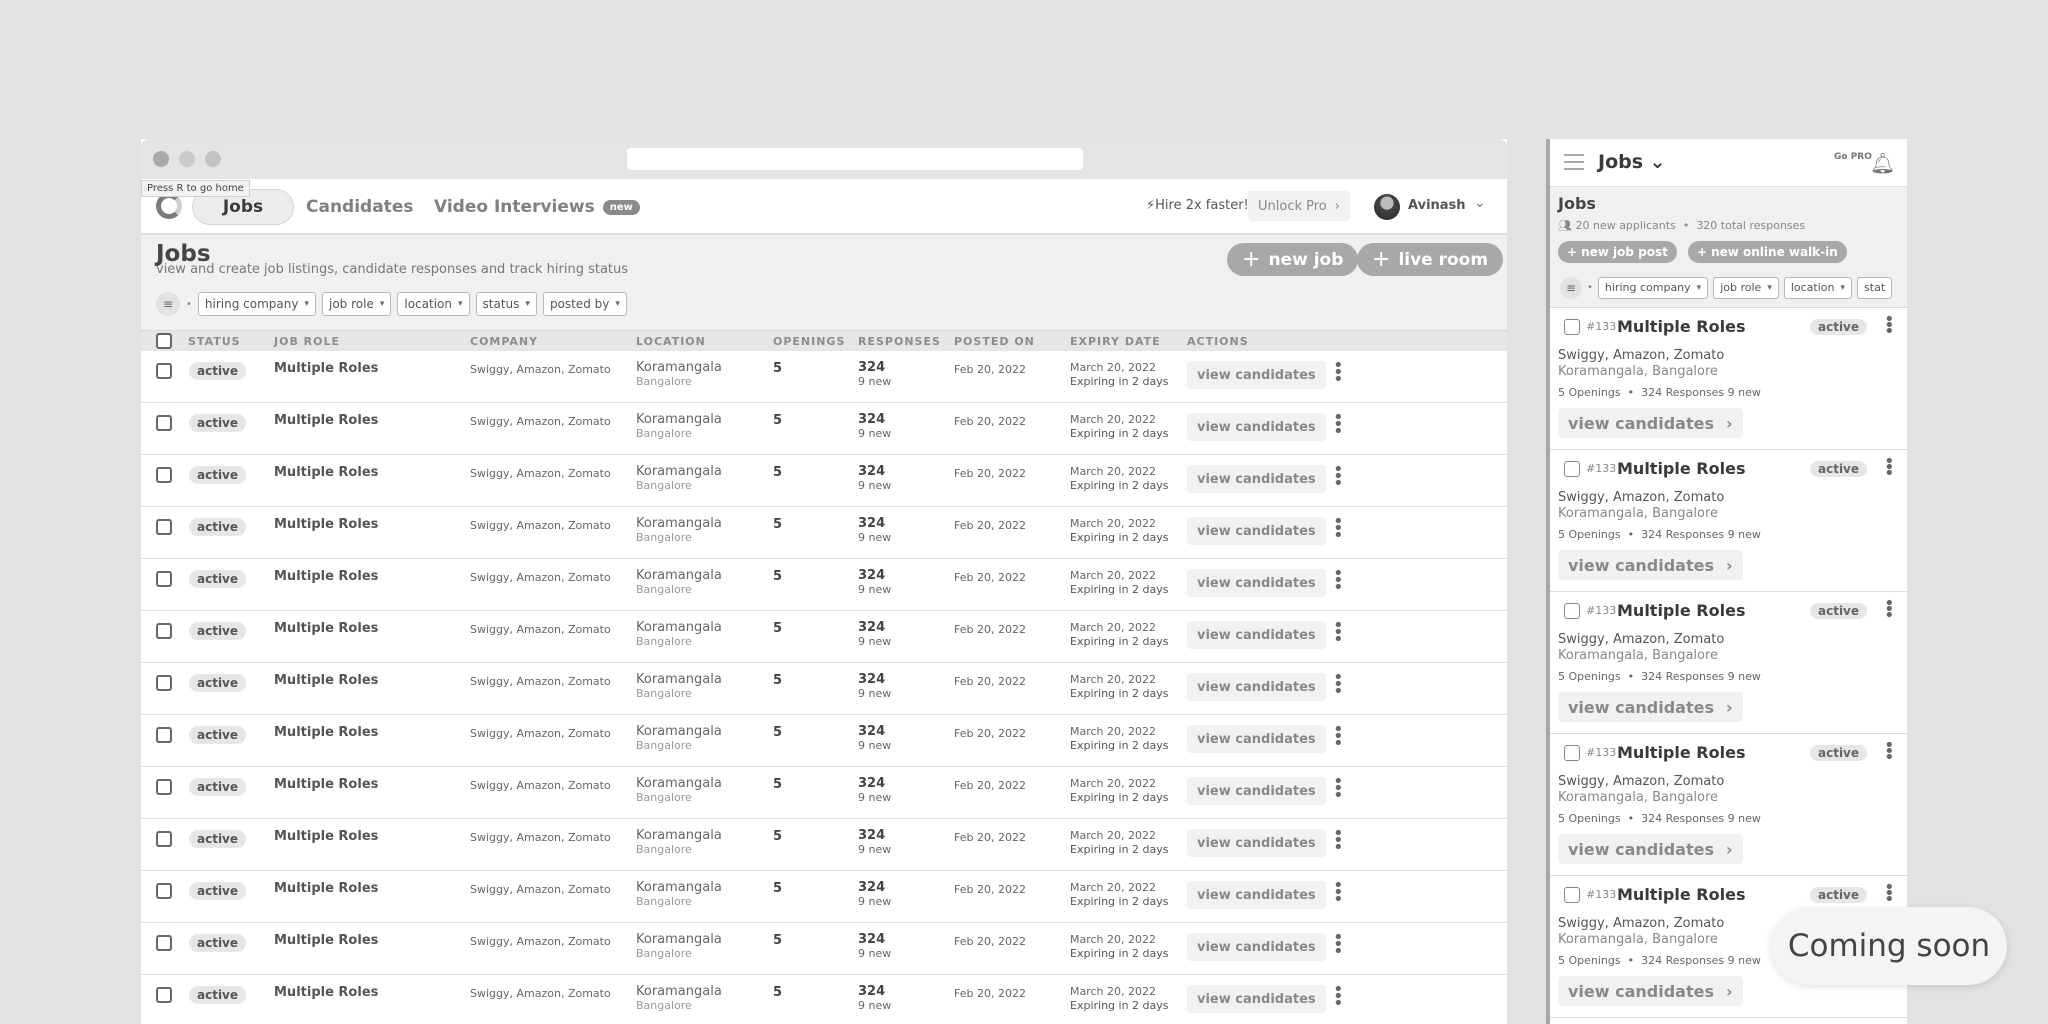 This screenshot has height=1024, width=2048. What do you see at coordinates (671, 341) in the screenshot?
I see `col-location: LOCATION` at bounding box center [671, 341].